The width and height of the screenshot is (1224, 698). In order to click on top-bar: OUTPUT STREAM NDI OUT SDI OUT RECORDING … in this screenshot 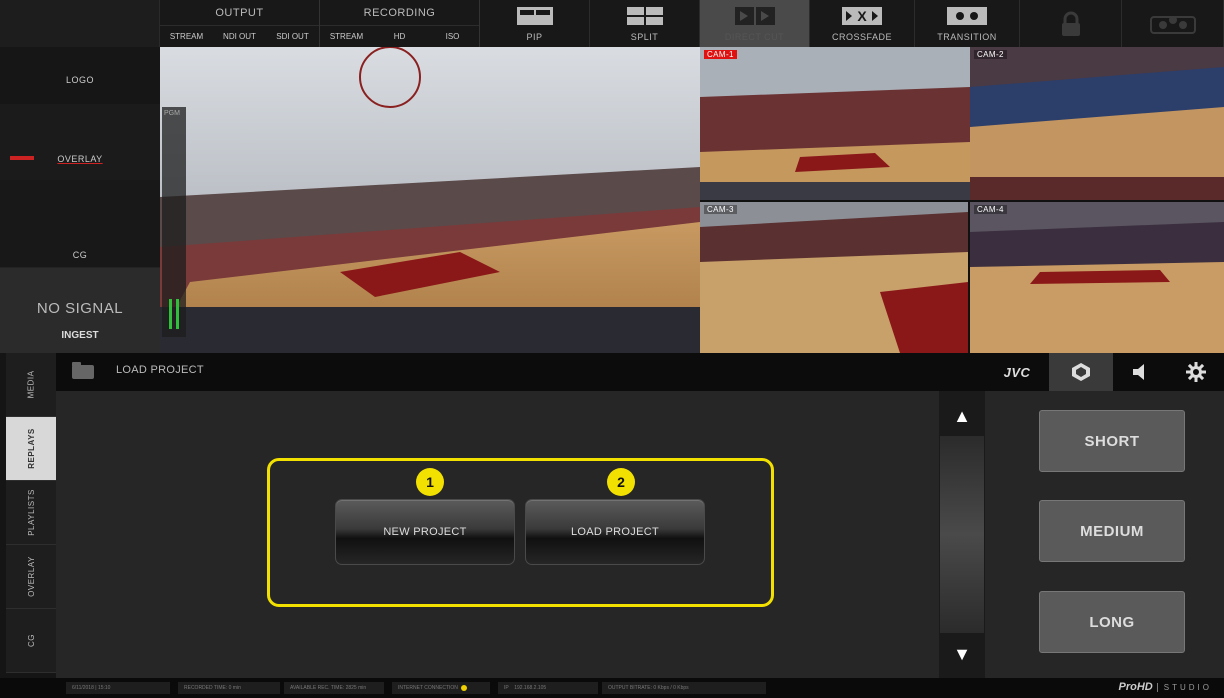, I will do `click(612, 23)`.